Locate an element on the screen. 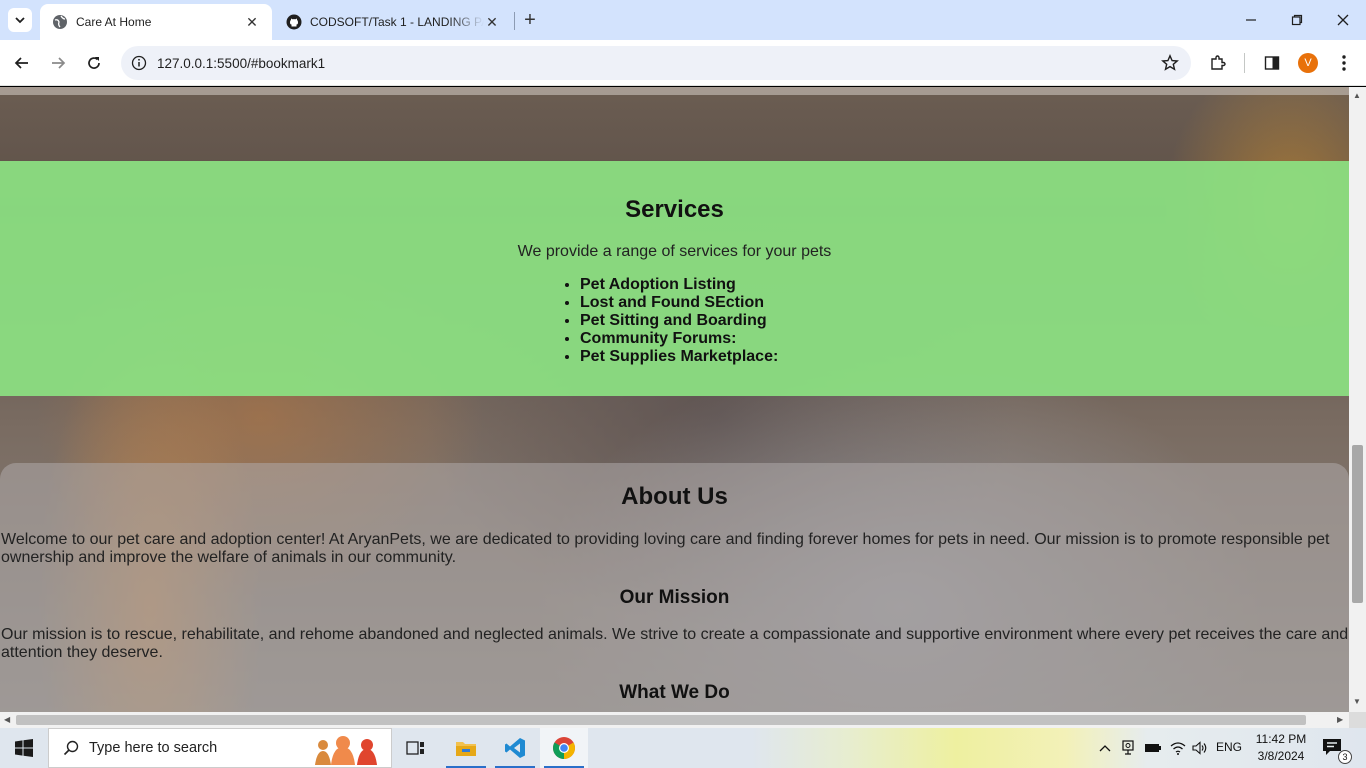  extensions-button is located at coordinates (1218, 63).